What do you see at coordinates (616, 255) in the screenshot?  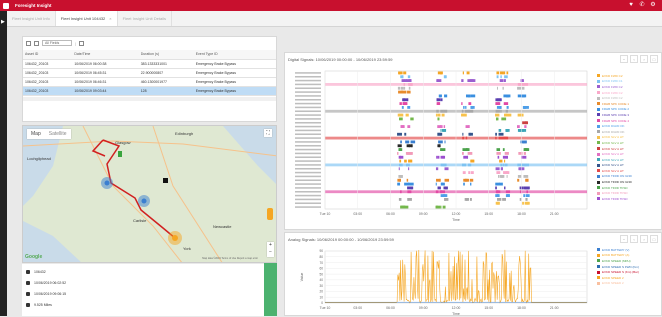 I see `legend-label: EVKD BATTERY (A)` at bounding box center [616, 255].